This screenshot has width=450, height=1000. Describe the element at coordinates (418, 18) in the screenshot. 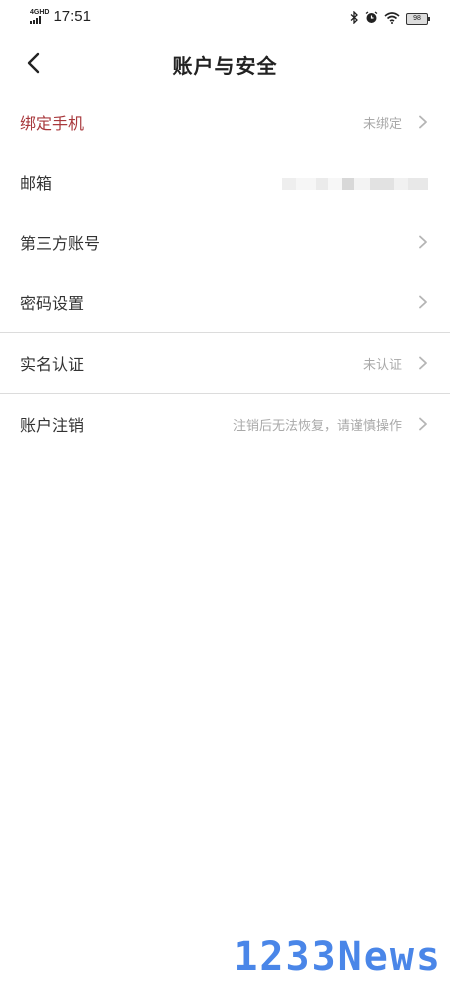

I see `battery-icon: 98` at that location.